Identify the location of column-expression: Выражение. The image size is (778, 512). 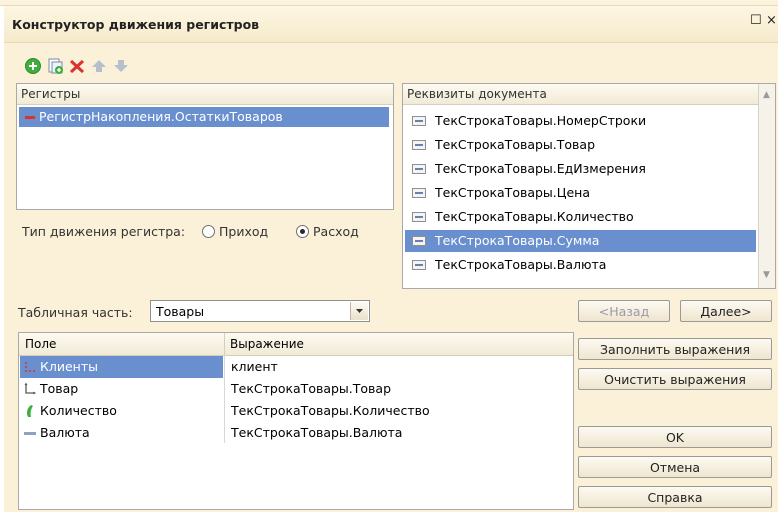
(267, 344).